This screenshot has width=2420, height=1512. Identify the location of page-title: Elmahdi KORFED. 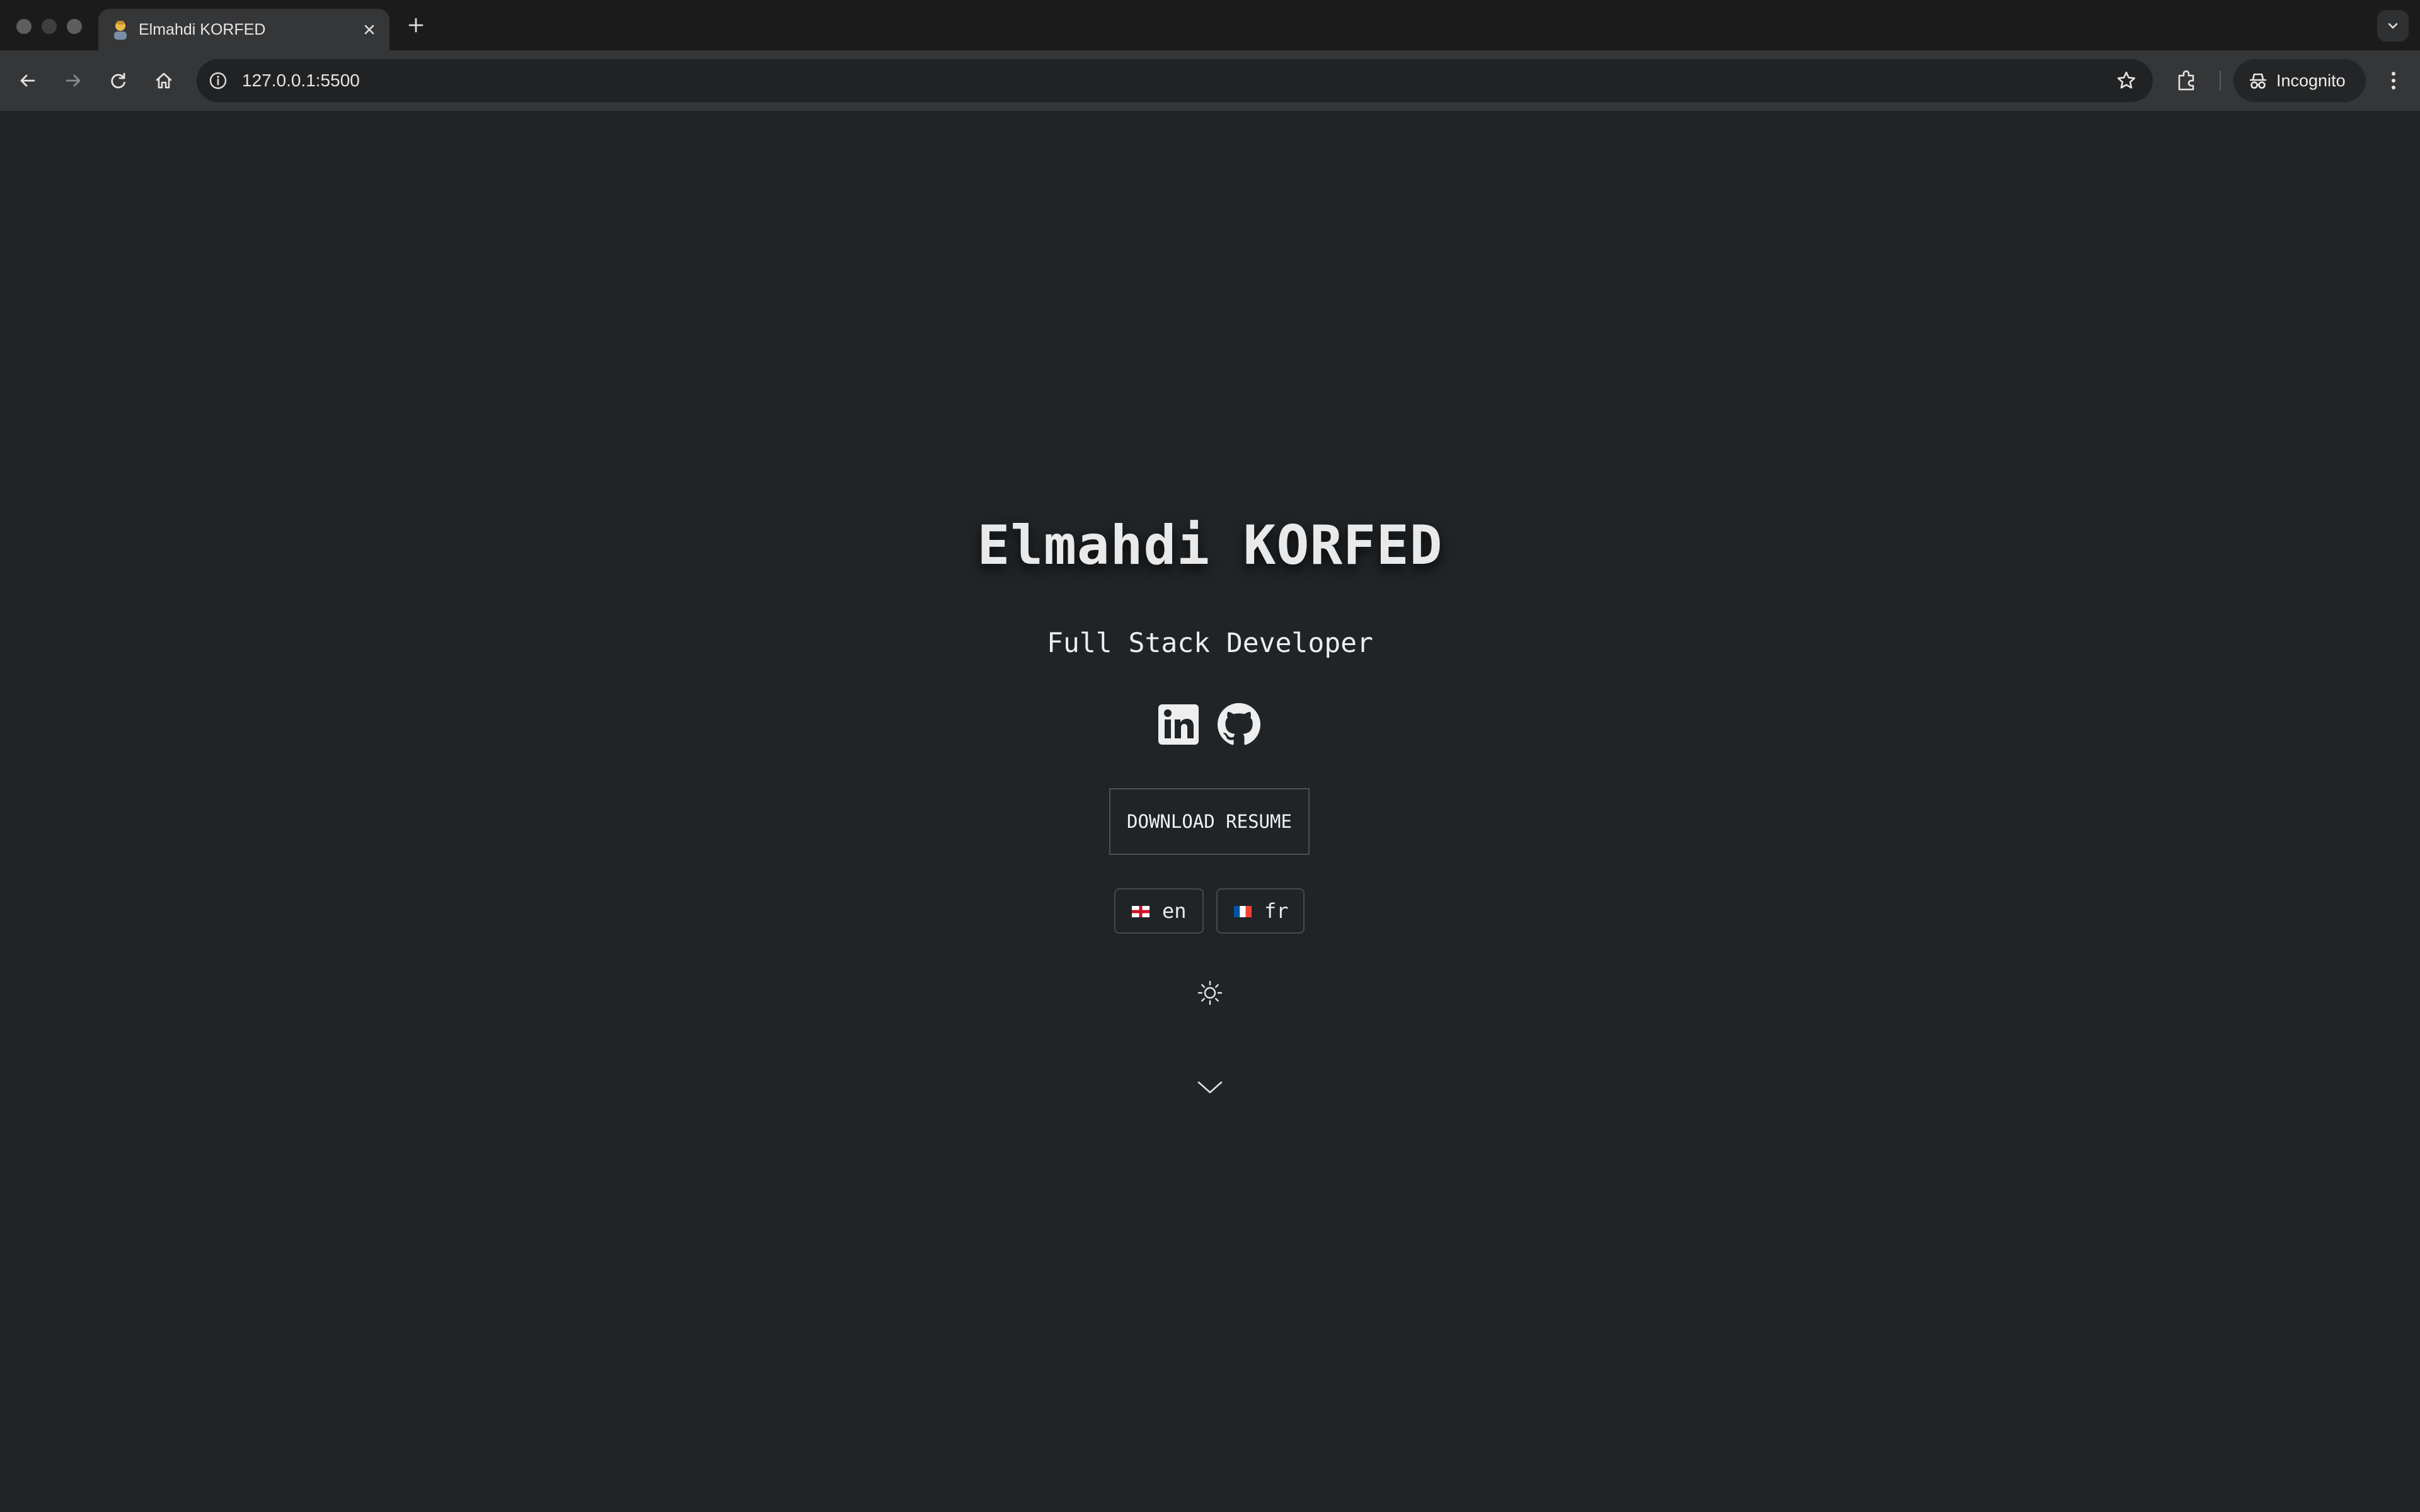
(1210, 545).